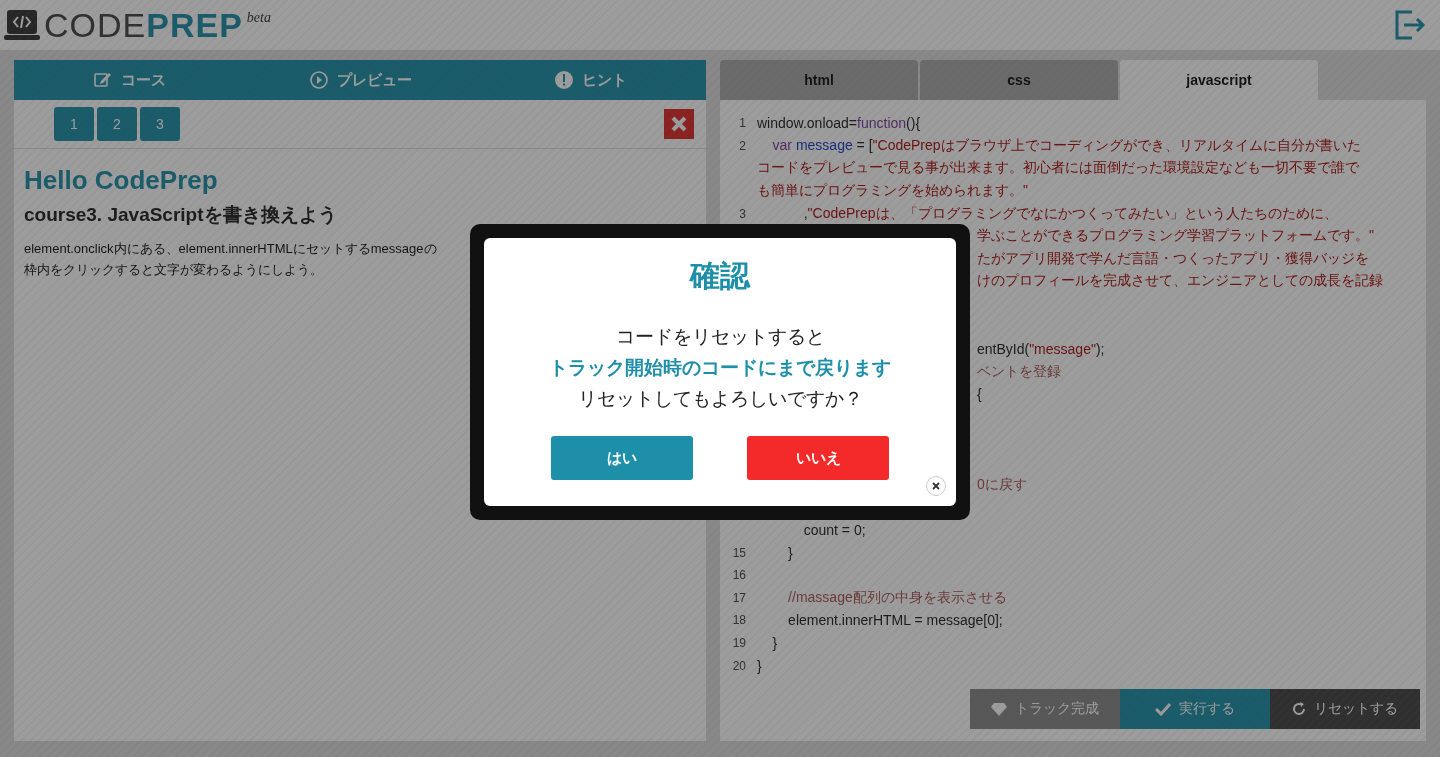  What do you see at coordinates (1019, 80) in the screenshot?
I see `editor-tab: css` at bounding box center [1019, 80].